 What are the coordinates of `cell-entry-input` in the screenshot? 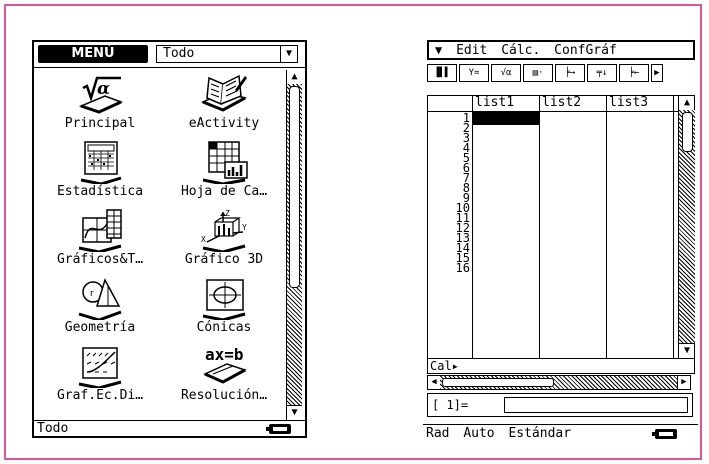 It's located at (596, 405).